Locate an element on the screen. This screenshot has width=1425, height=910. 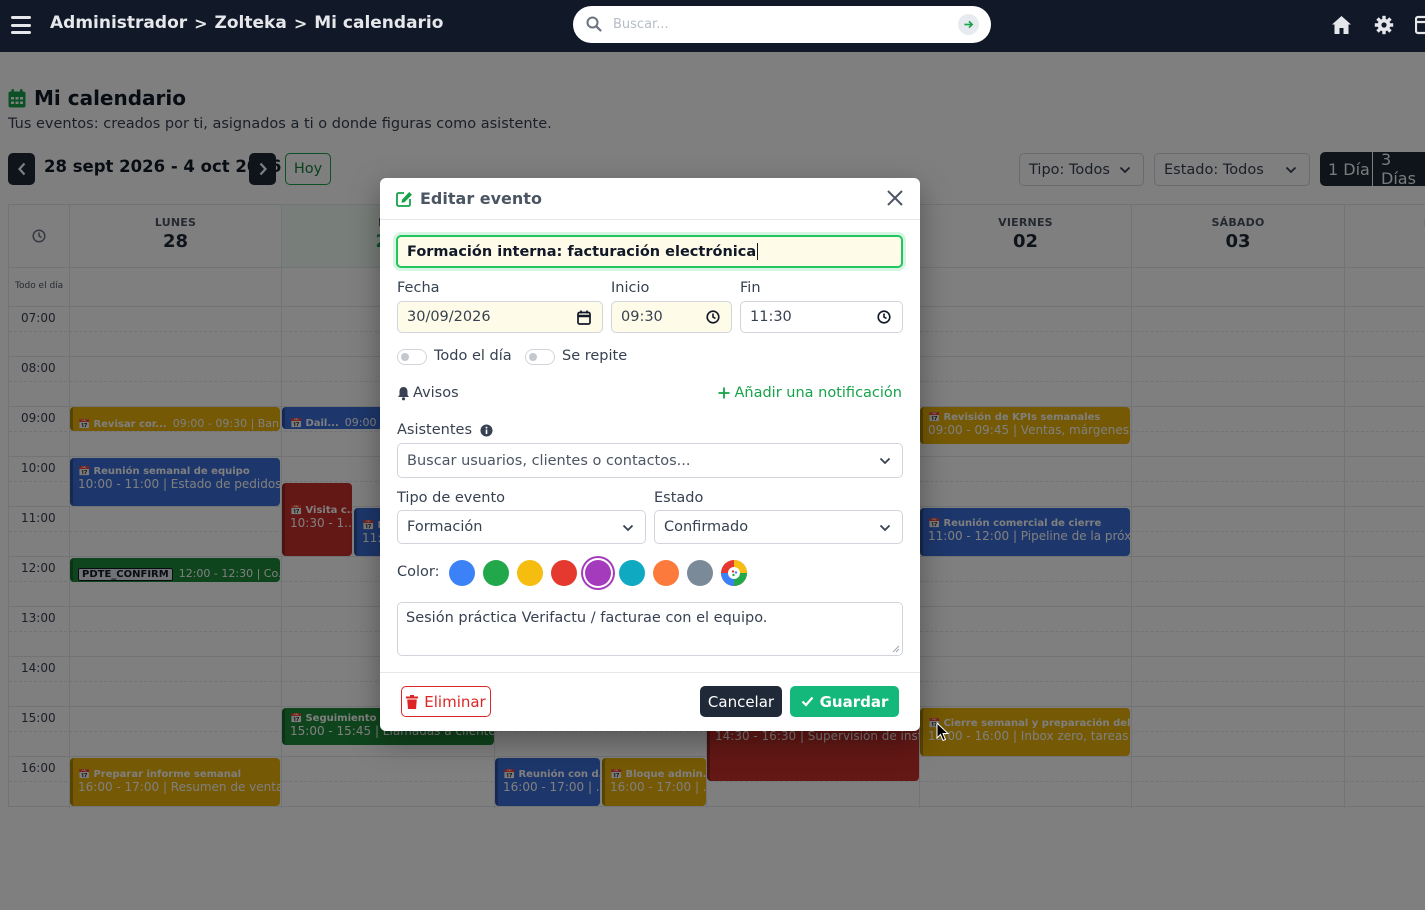
plus-icon is located at coordinates (724, 393).